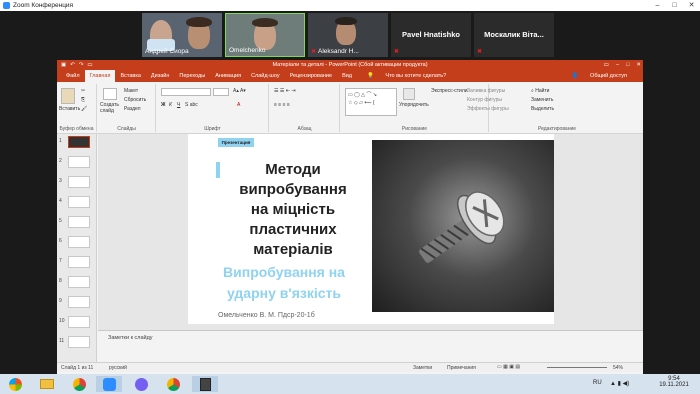 This screenshot has width=700, height=394. I want to click on reset-button: Сбросить, so click(135, 100).